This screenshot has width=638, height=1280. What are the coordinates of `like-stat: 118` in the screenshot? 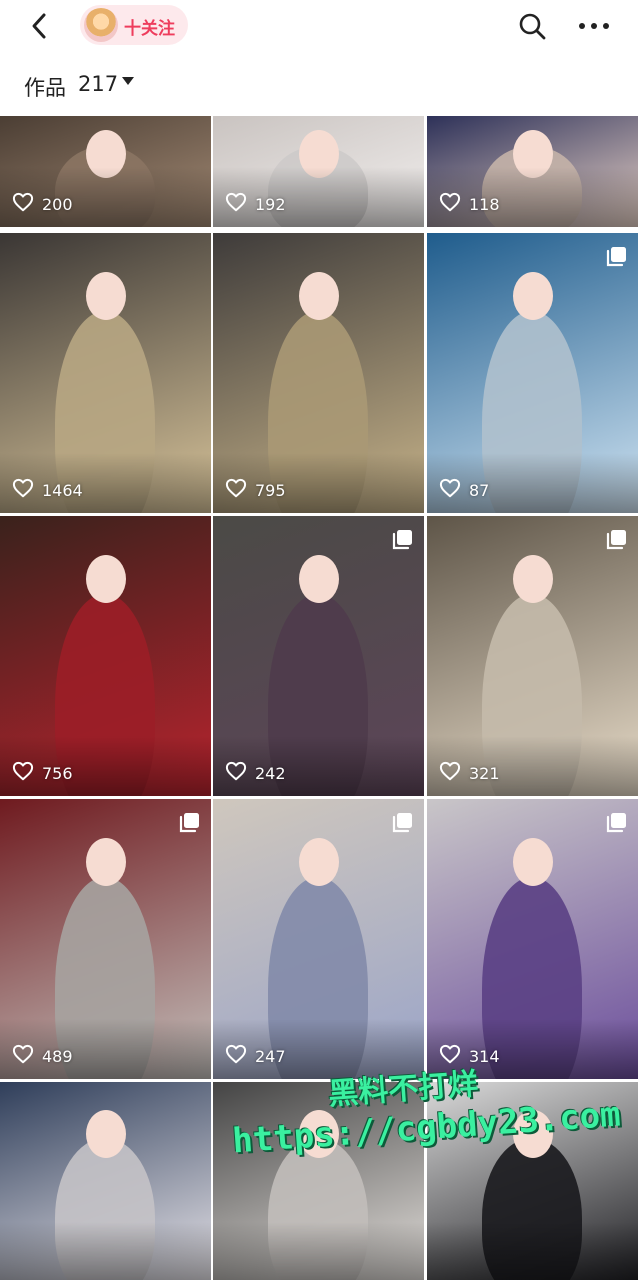 It's located at (469, 204).